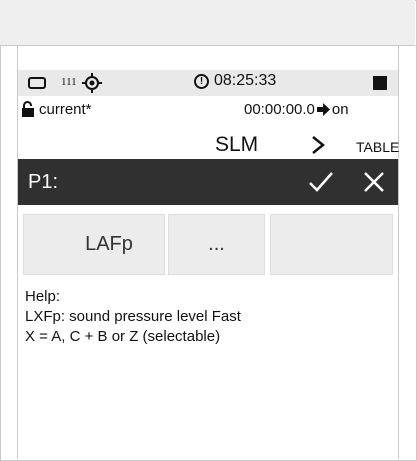 The height and width of the screenshot is (461, 417). Describe the element at coordinates (323, 109) in the screenshot. I see `arrow-right-icon` at that location.